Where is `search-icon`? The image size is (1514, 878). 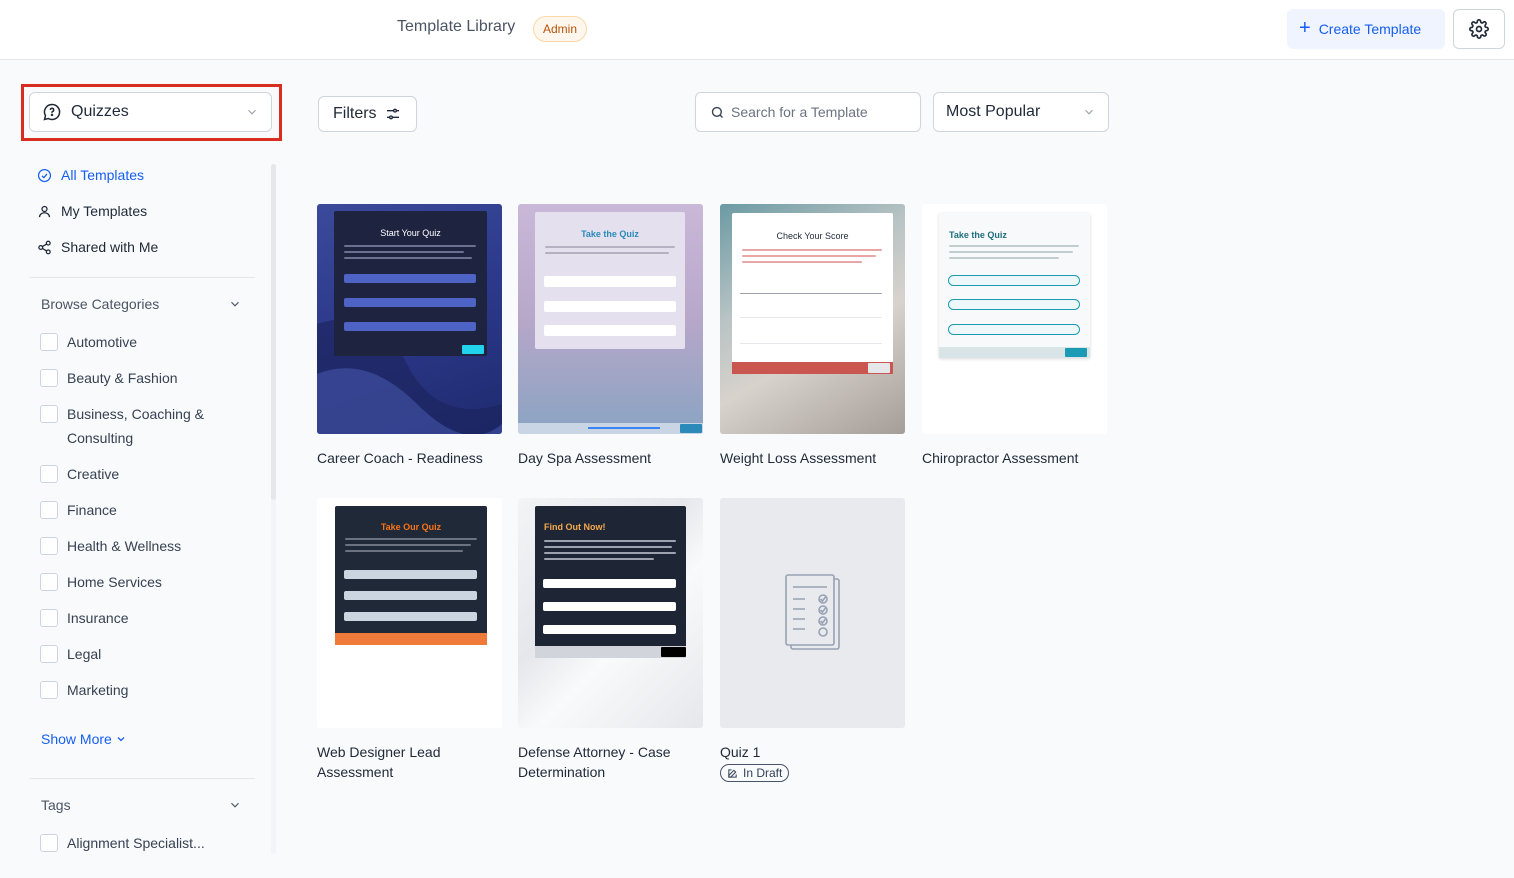 search-icon is located at coordinates (717, 112).